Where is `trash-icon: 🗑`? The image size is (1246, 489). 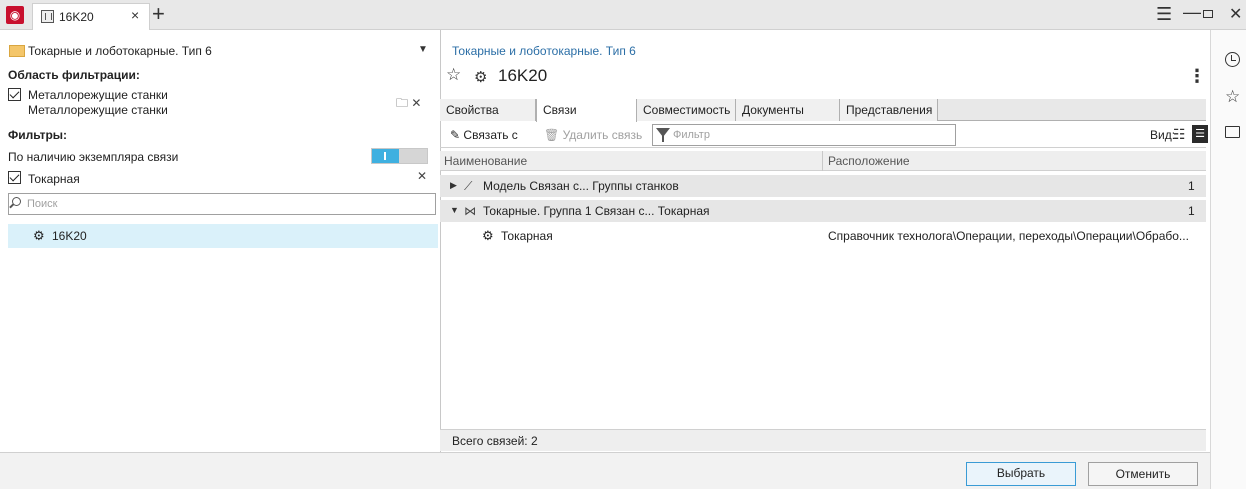
trash-icon: 🗑 is located at coordinates (552, 135).